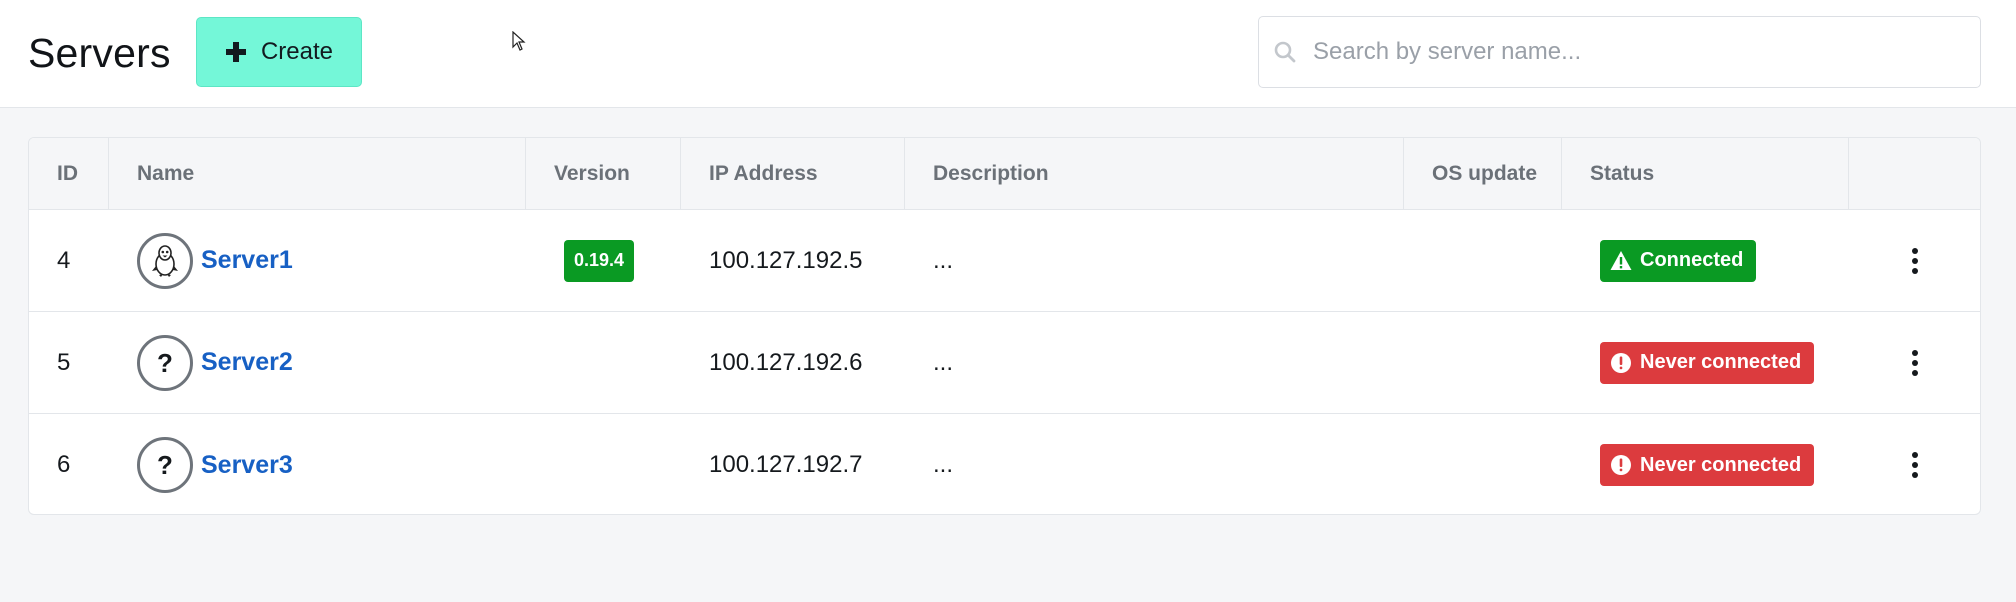 This screenshot has width=2016, height=602. What do you see at coordinates (1285, 52) in the screenshot?
I see `search-icon` at bounding box center [1285, 52].